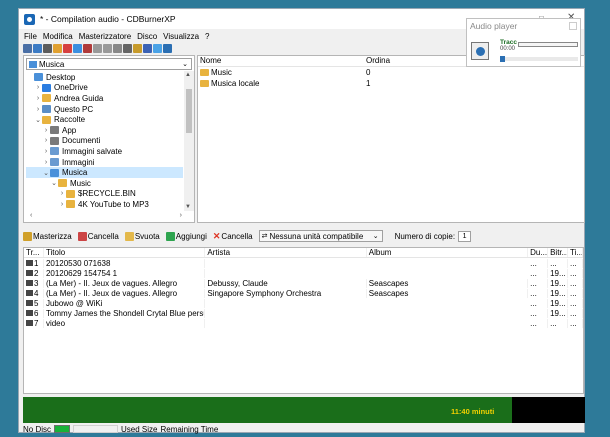 This screenshot has width=610, height=437. What do you see at coordinates (191, 236) in the screenshot?
I see `add-label: Aggiungi` at bounding box center [191, 236].